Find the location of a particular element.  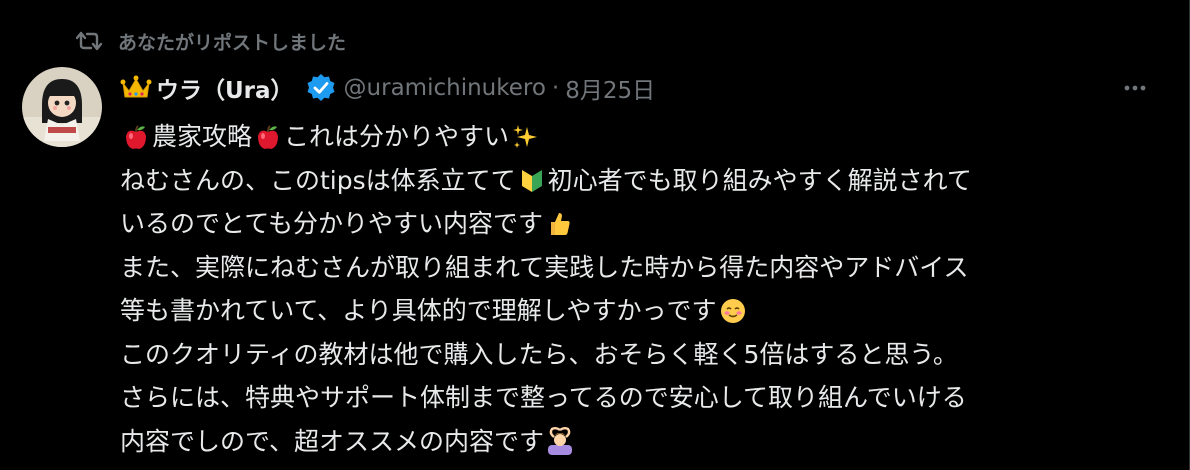

tweet-text-segment: これは分かりやすい is located at coordinates (397, 136).